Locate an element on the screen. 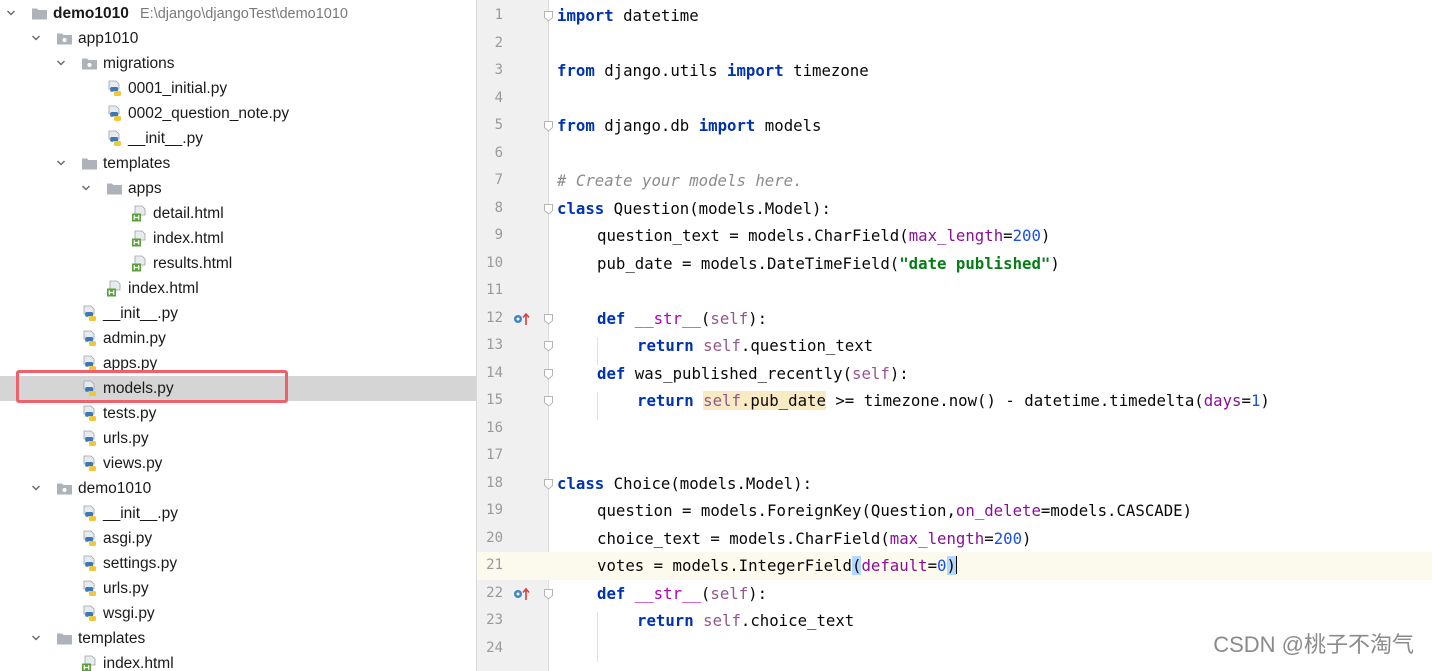 Image resolution: width=1432 pixels, height=671 pixels. package-folder-icon is located at coordinates (64, 38).